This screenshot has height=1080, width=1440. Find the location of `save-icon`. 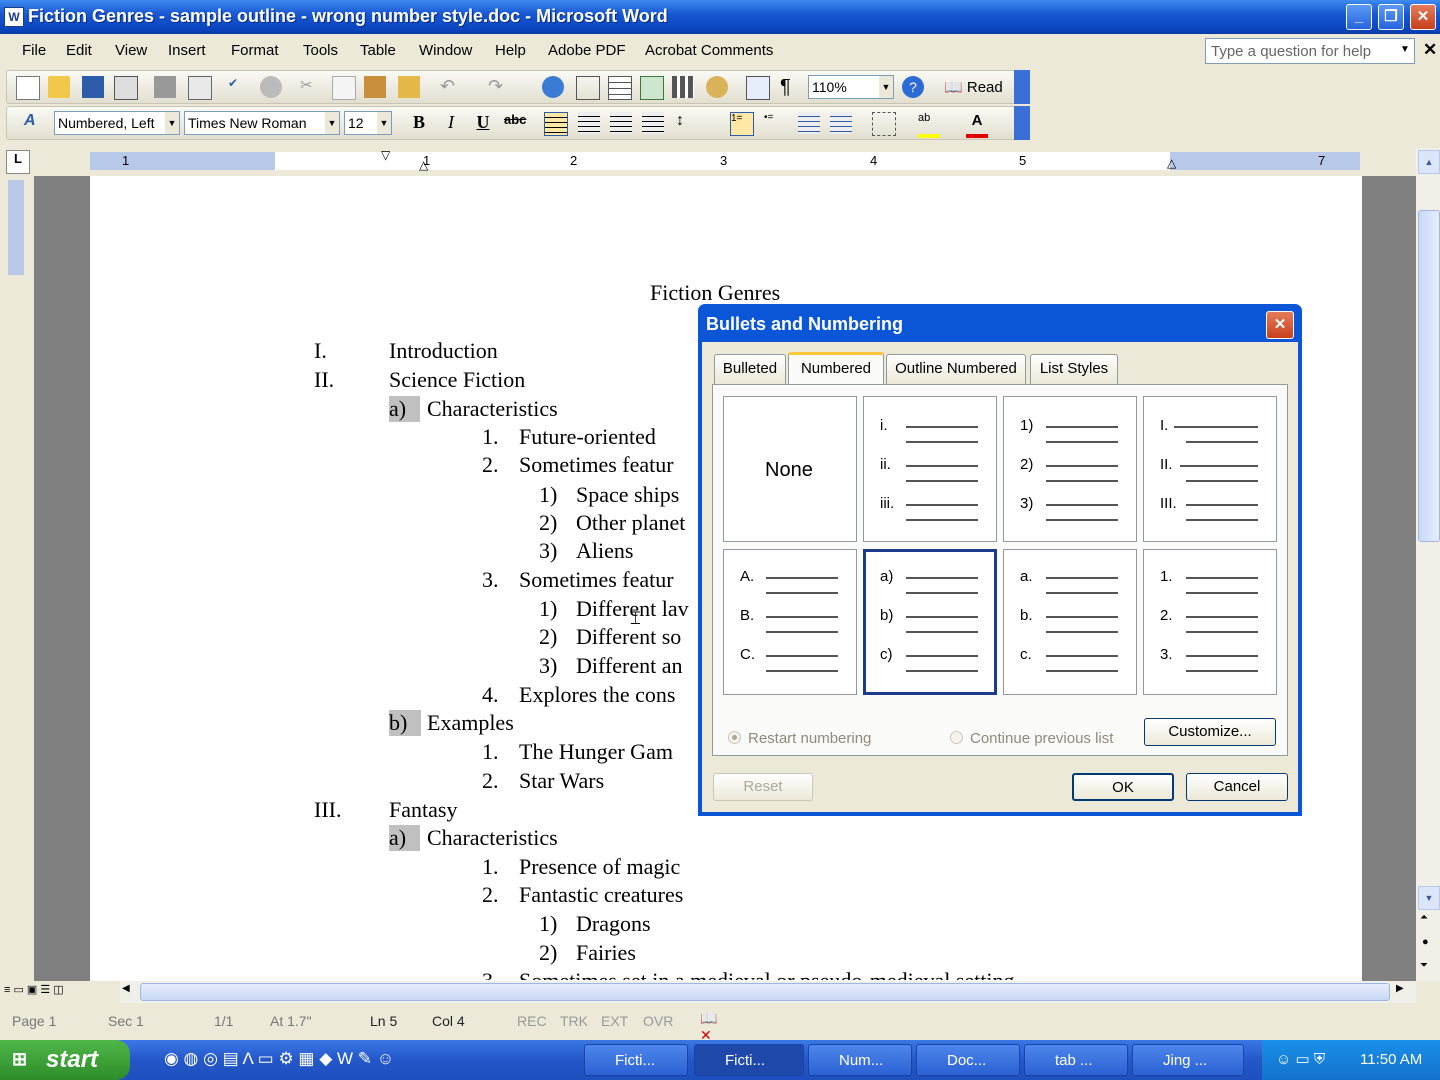

save-icon is located at coordinates (93, 87).